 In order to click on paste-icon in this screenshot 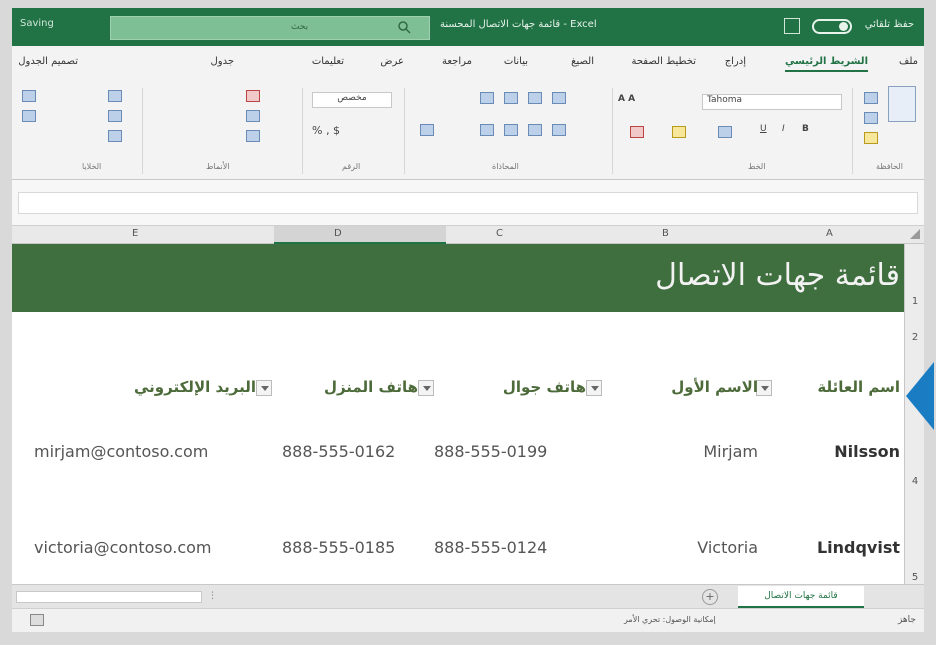, I will do `click(902, 104)`.